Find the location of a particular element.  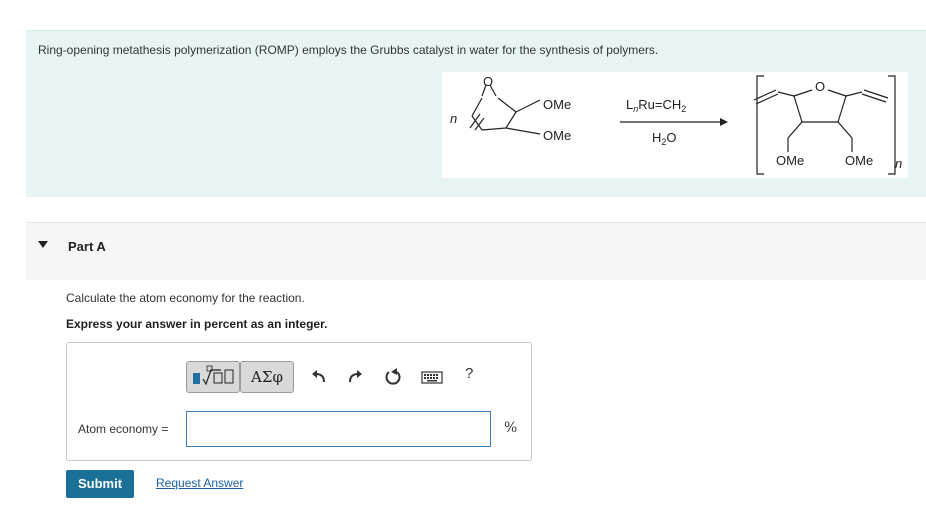

reaction-scheme-drawing: n O OMe OMe LnRu=CH2 H2O O OMe OMe n is located at coordinates (676, 124).